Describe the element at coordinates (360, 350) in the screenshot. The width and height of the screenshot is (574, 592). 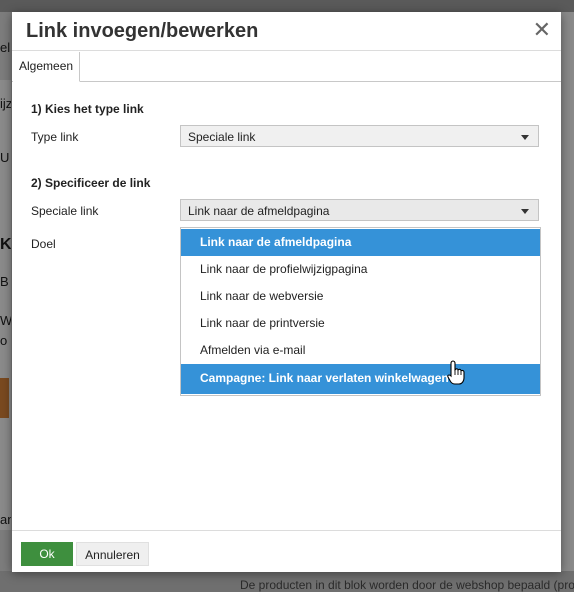
I see `dropdown-option: Afmelden via e-mail` at that location.